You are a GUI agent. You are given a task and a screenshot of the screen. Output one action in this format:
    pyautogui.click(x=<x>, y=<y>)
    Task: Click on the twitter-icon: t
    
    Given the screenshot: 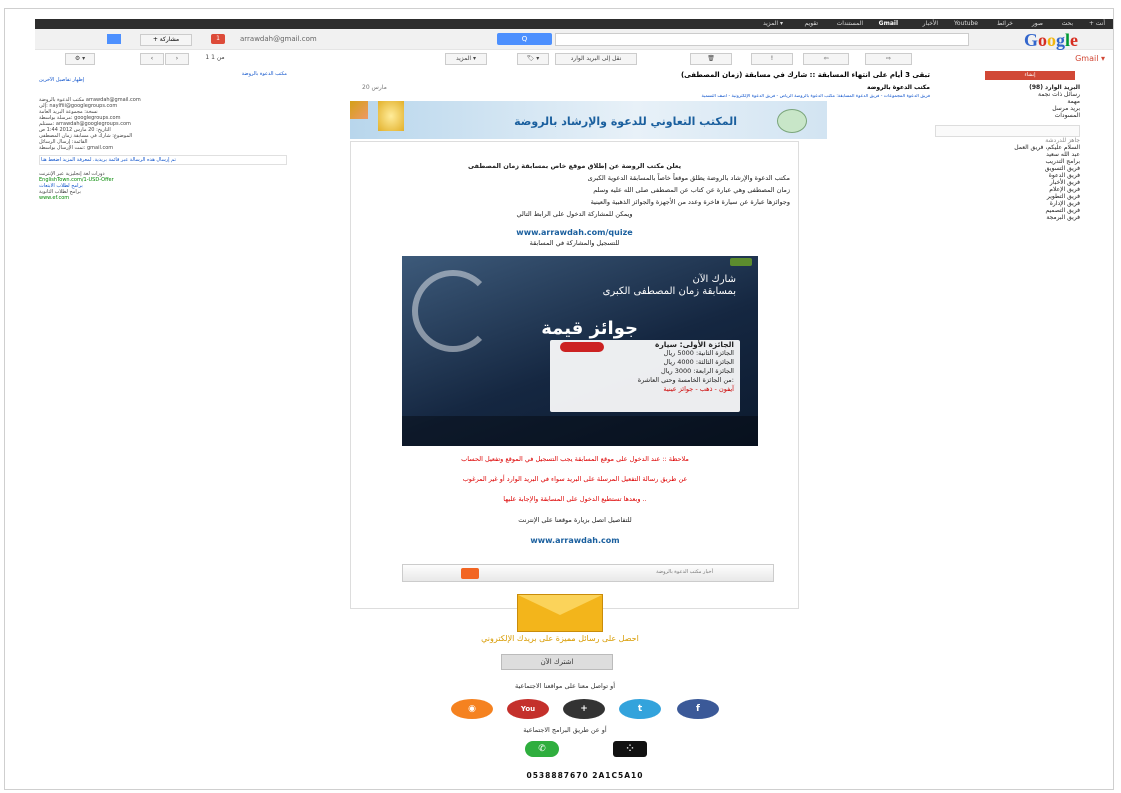 What is the action you would take?
    pyautogui.click(x=640, y=709)
    